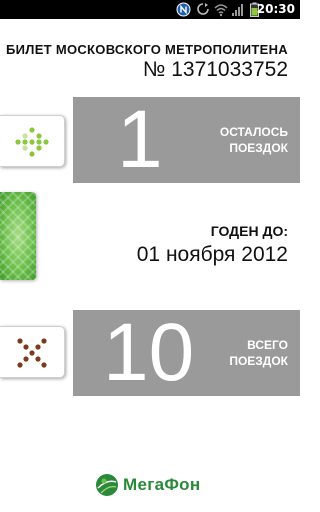 Image resolution: width=320 pixels, height=512 pixels. I want to click on wifi-icon, so click(221, 10).